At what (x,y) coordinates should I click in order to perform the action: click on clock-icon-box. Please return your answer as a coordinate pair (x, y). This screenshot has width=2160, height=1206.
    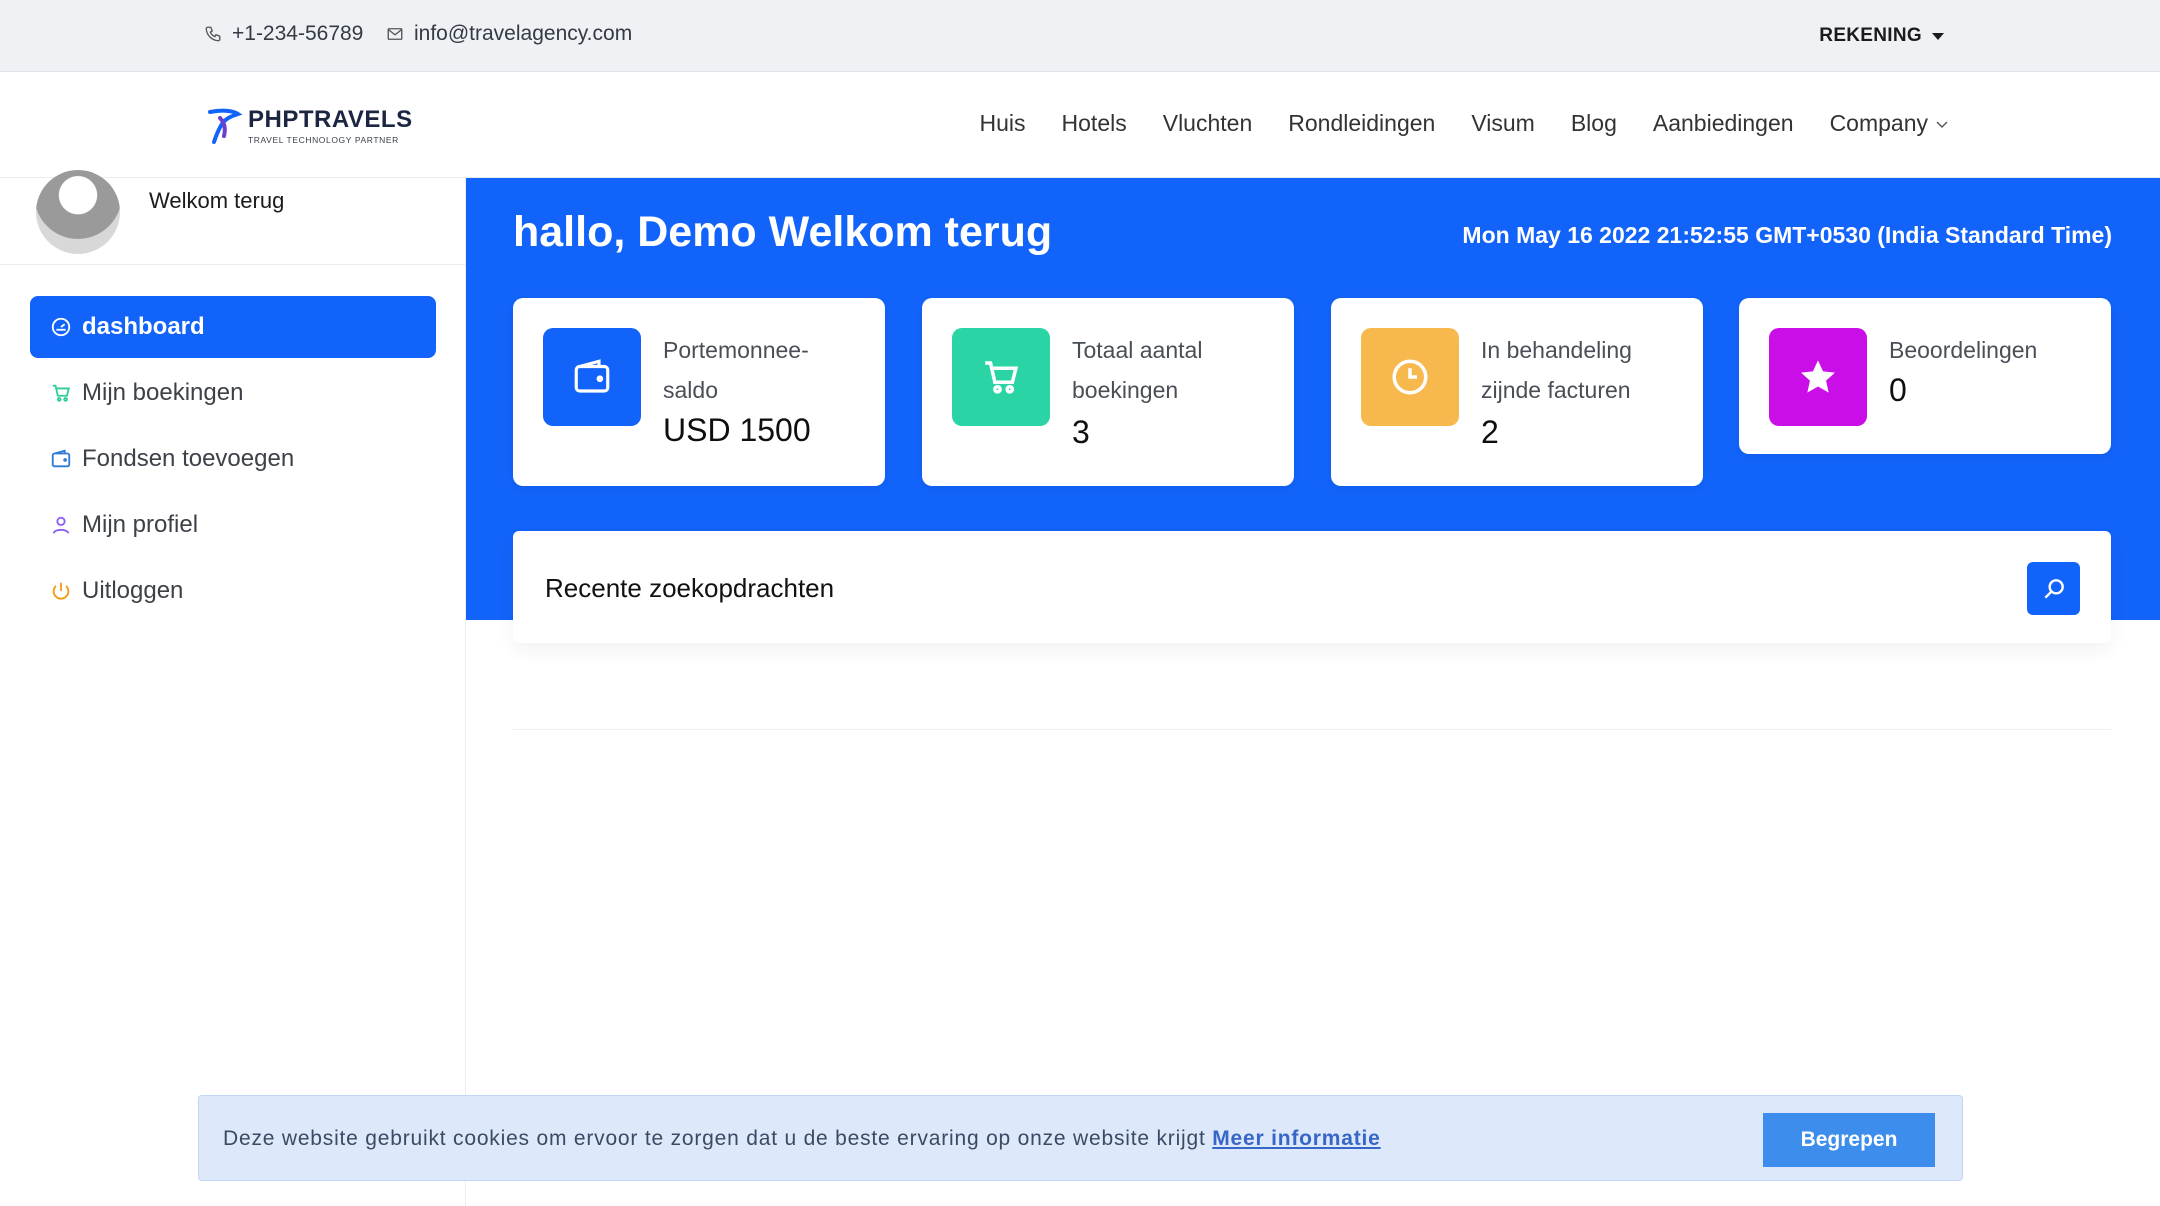
    Looking at the image, I should click on (1410, 377).